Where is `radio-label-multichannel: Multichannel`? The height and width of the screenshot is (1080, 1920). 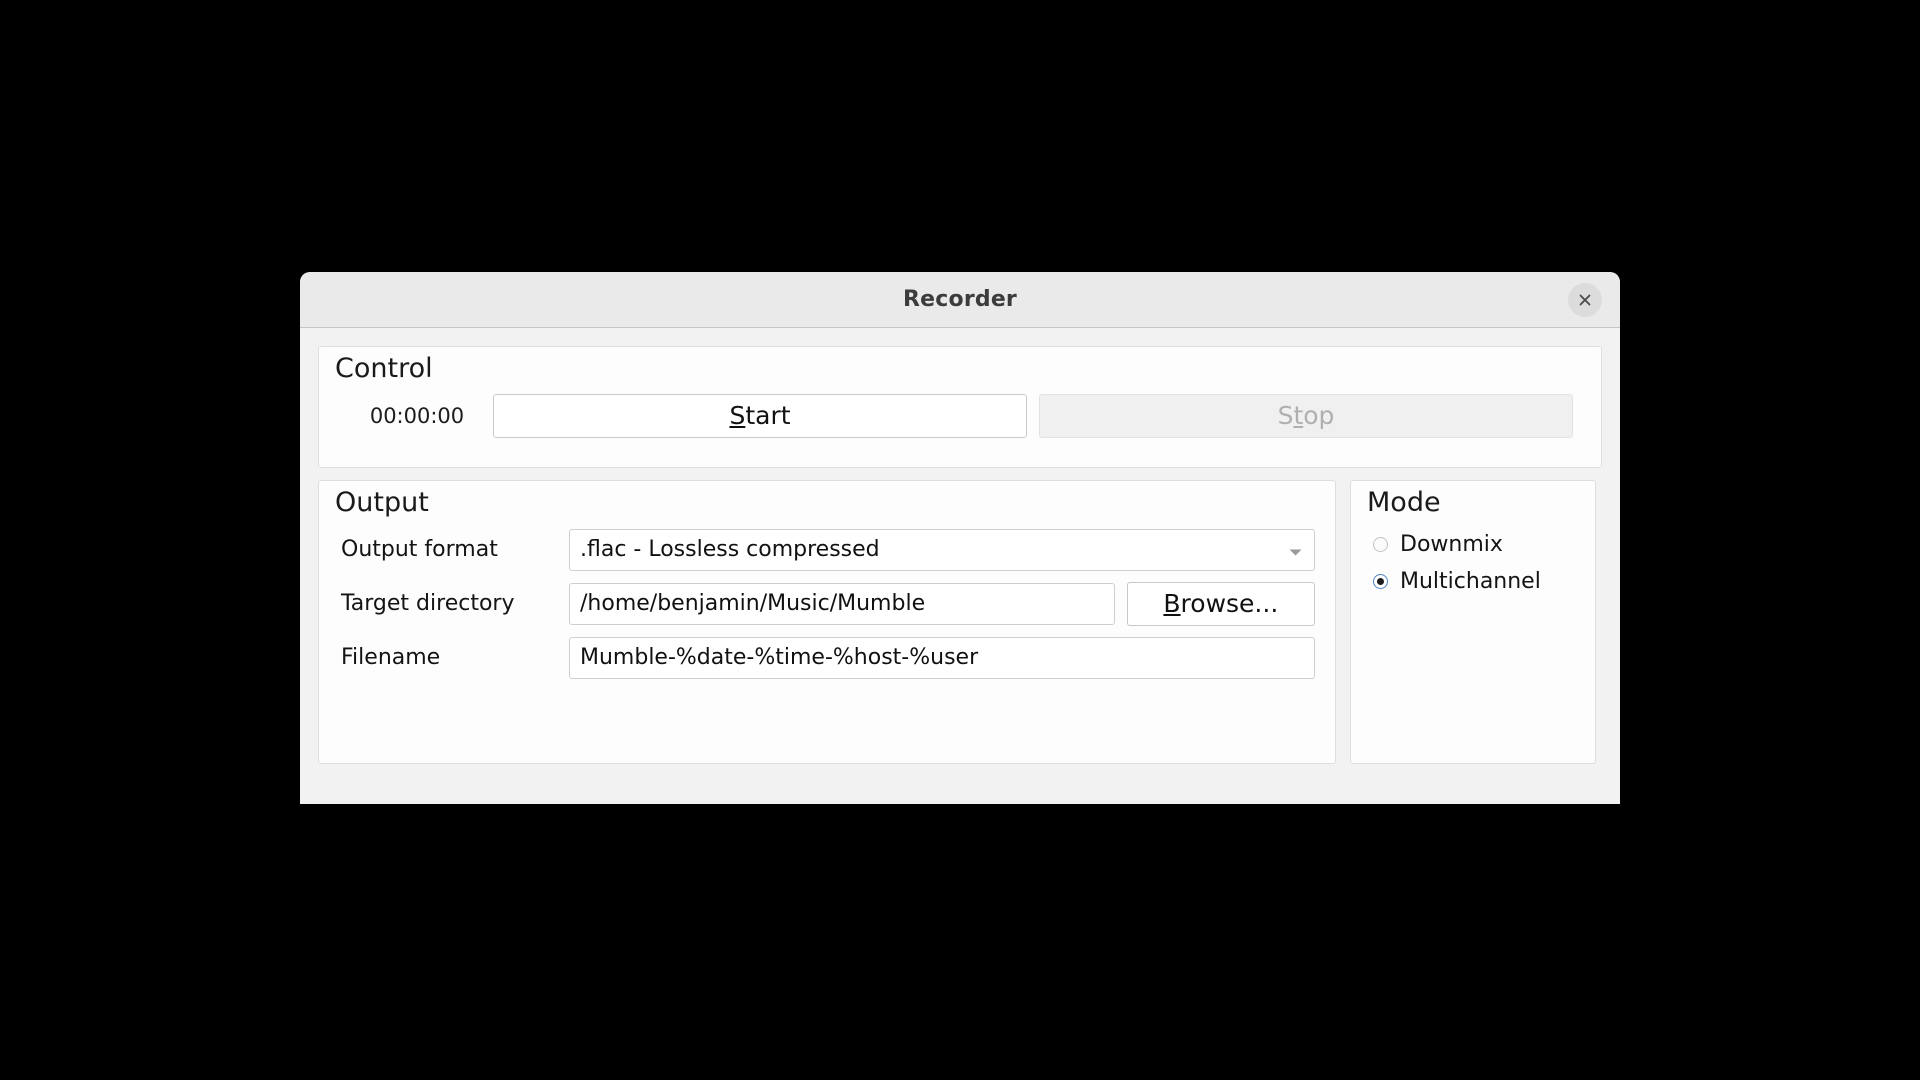
radio-label-multichannel: Multichannel is located at coordinates (1470, 581).